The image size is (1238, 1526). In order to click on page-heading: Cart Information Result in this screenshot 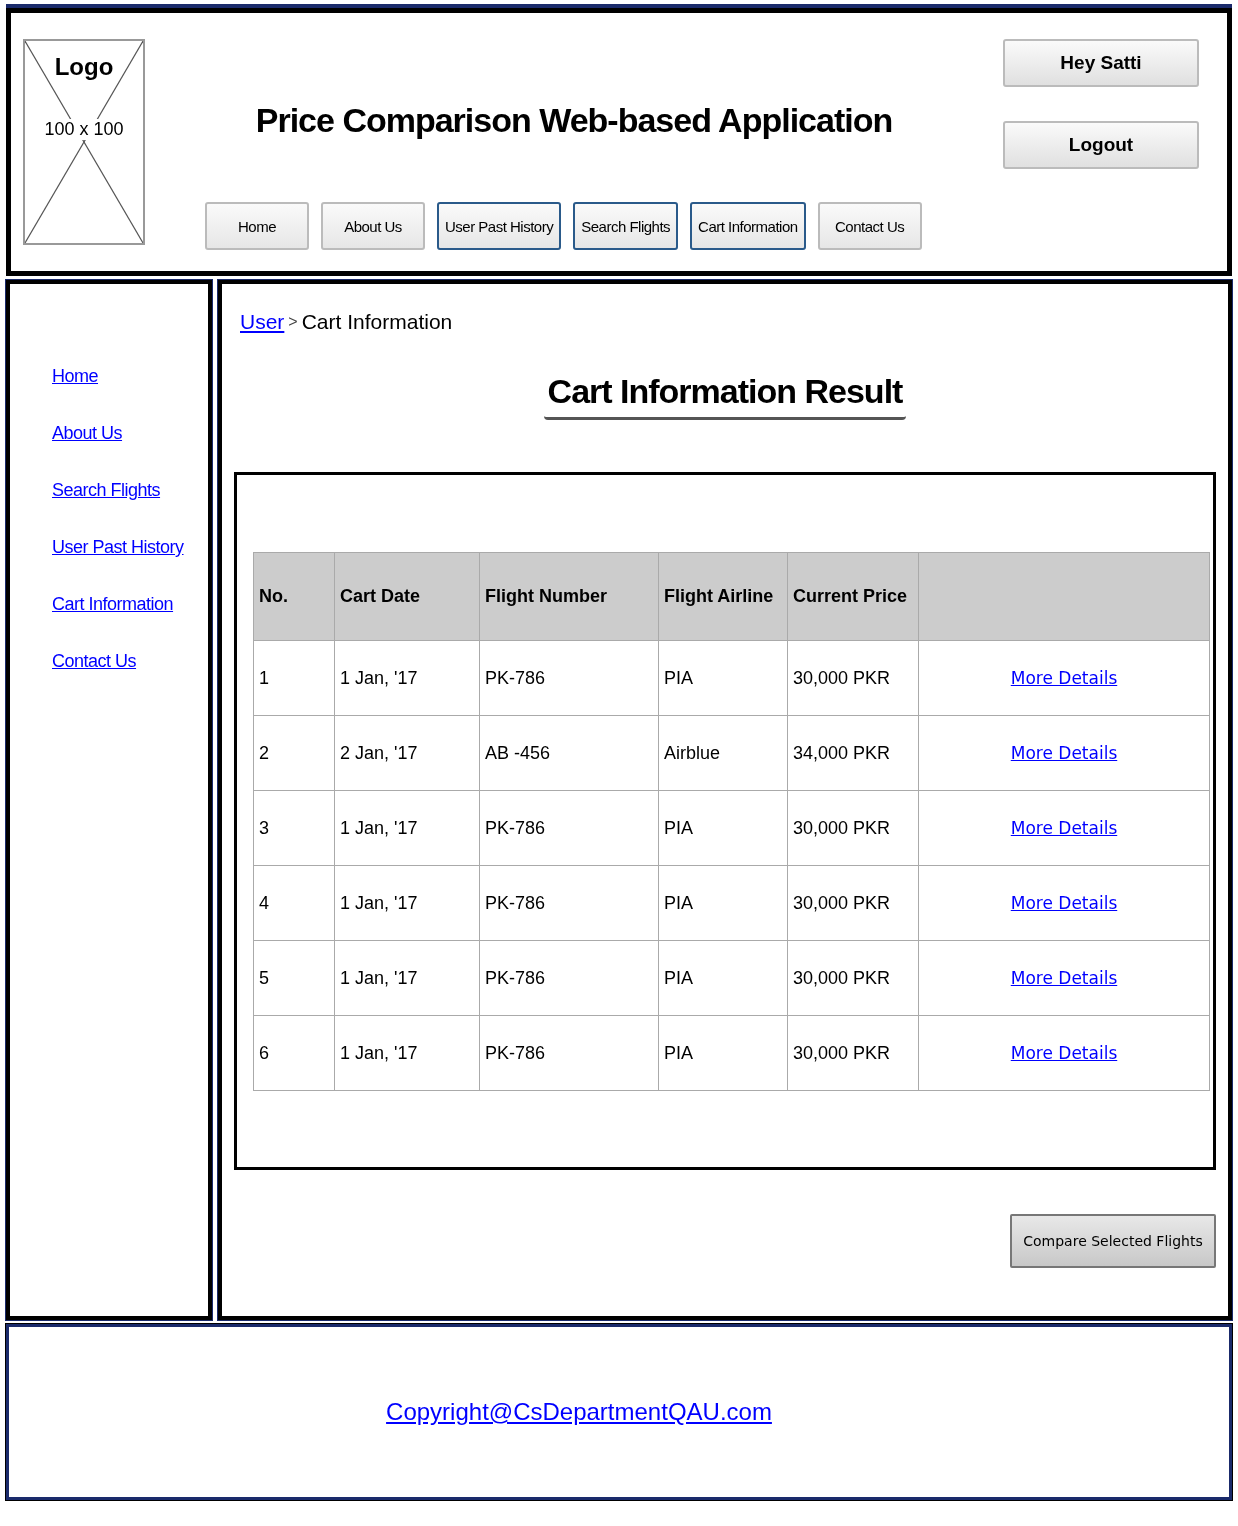, I will do `click(725, 396)`.